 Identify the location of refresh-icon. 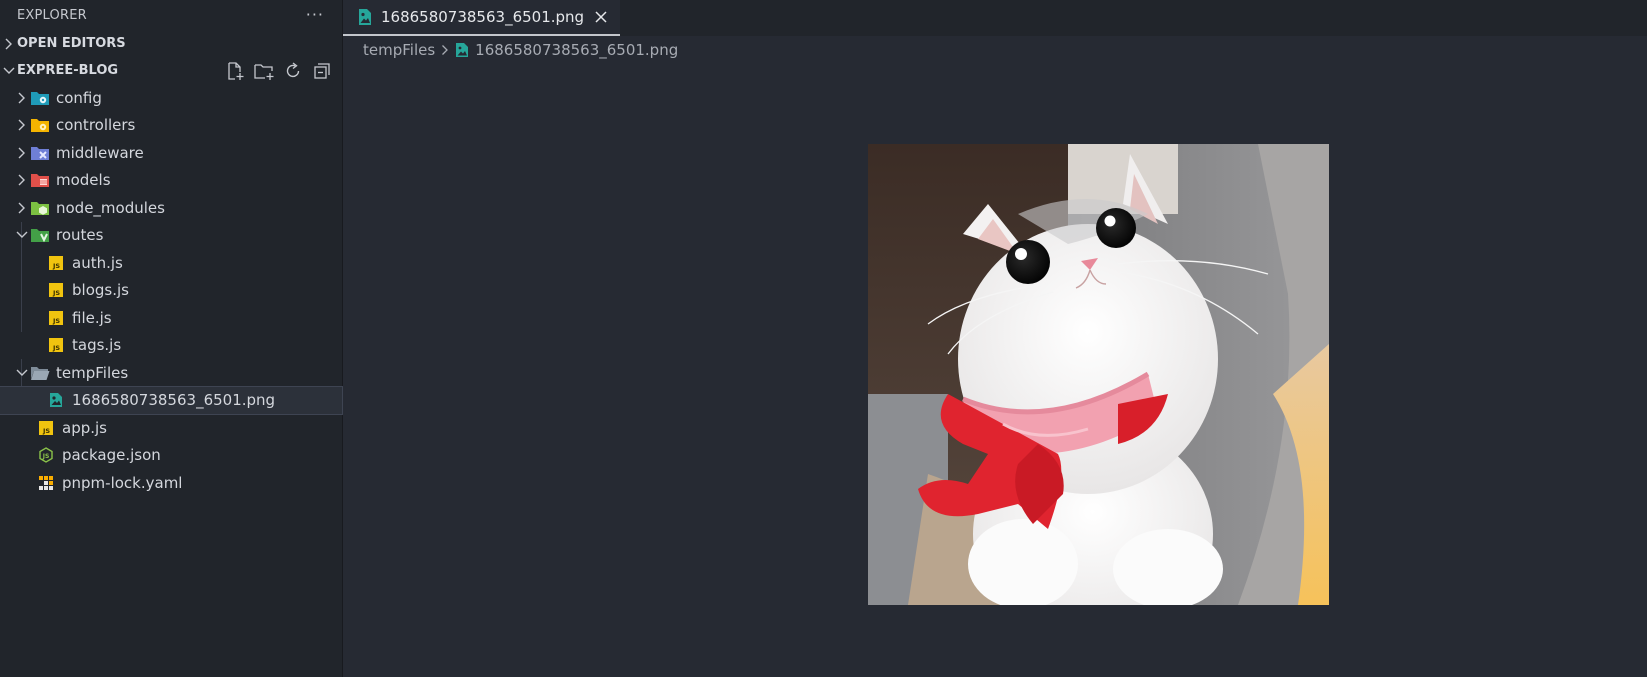
(293, 71).